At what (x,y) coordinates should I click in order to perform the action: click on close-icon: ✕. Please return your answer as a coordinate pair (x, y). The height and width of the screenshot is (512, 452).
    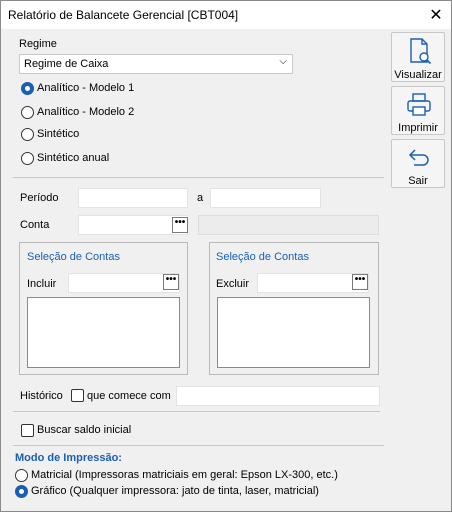
    Looking at the image, I should click on (436, 15).